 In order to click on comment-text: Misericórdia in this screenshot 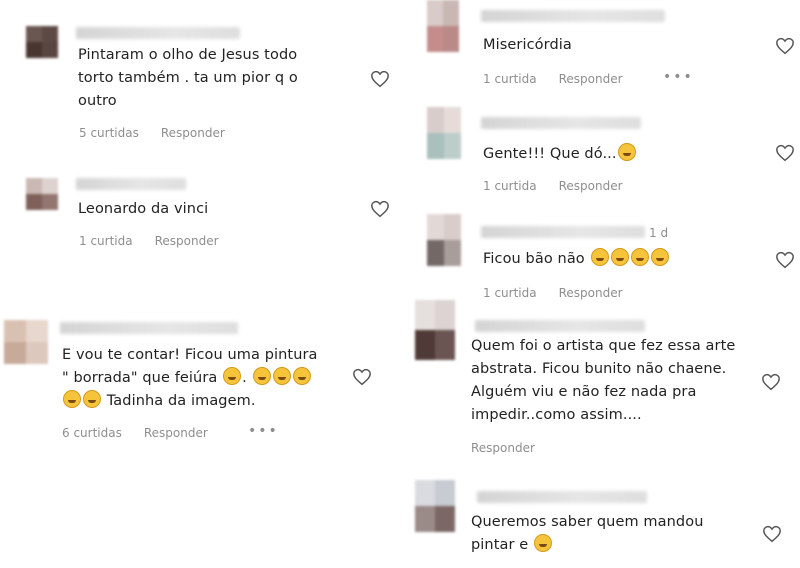, I will do `click(527, 45)`.